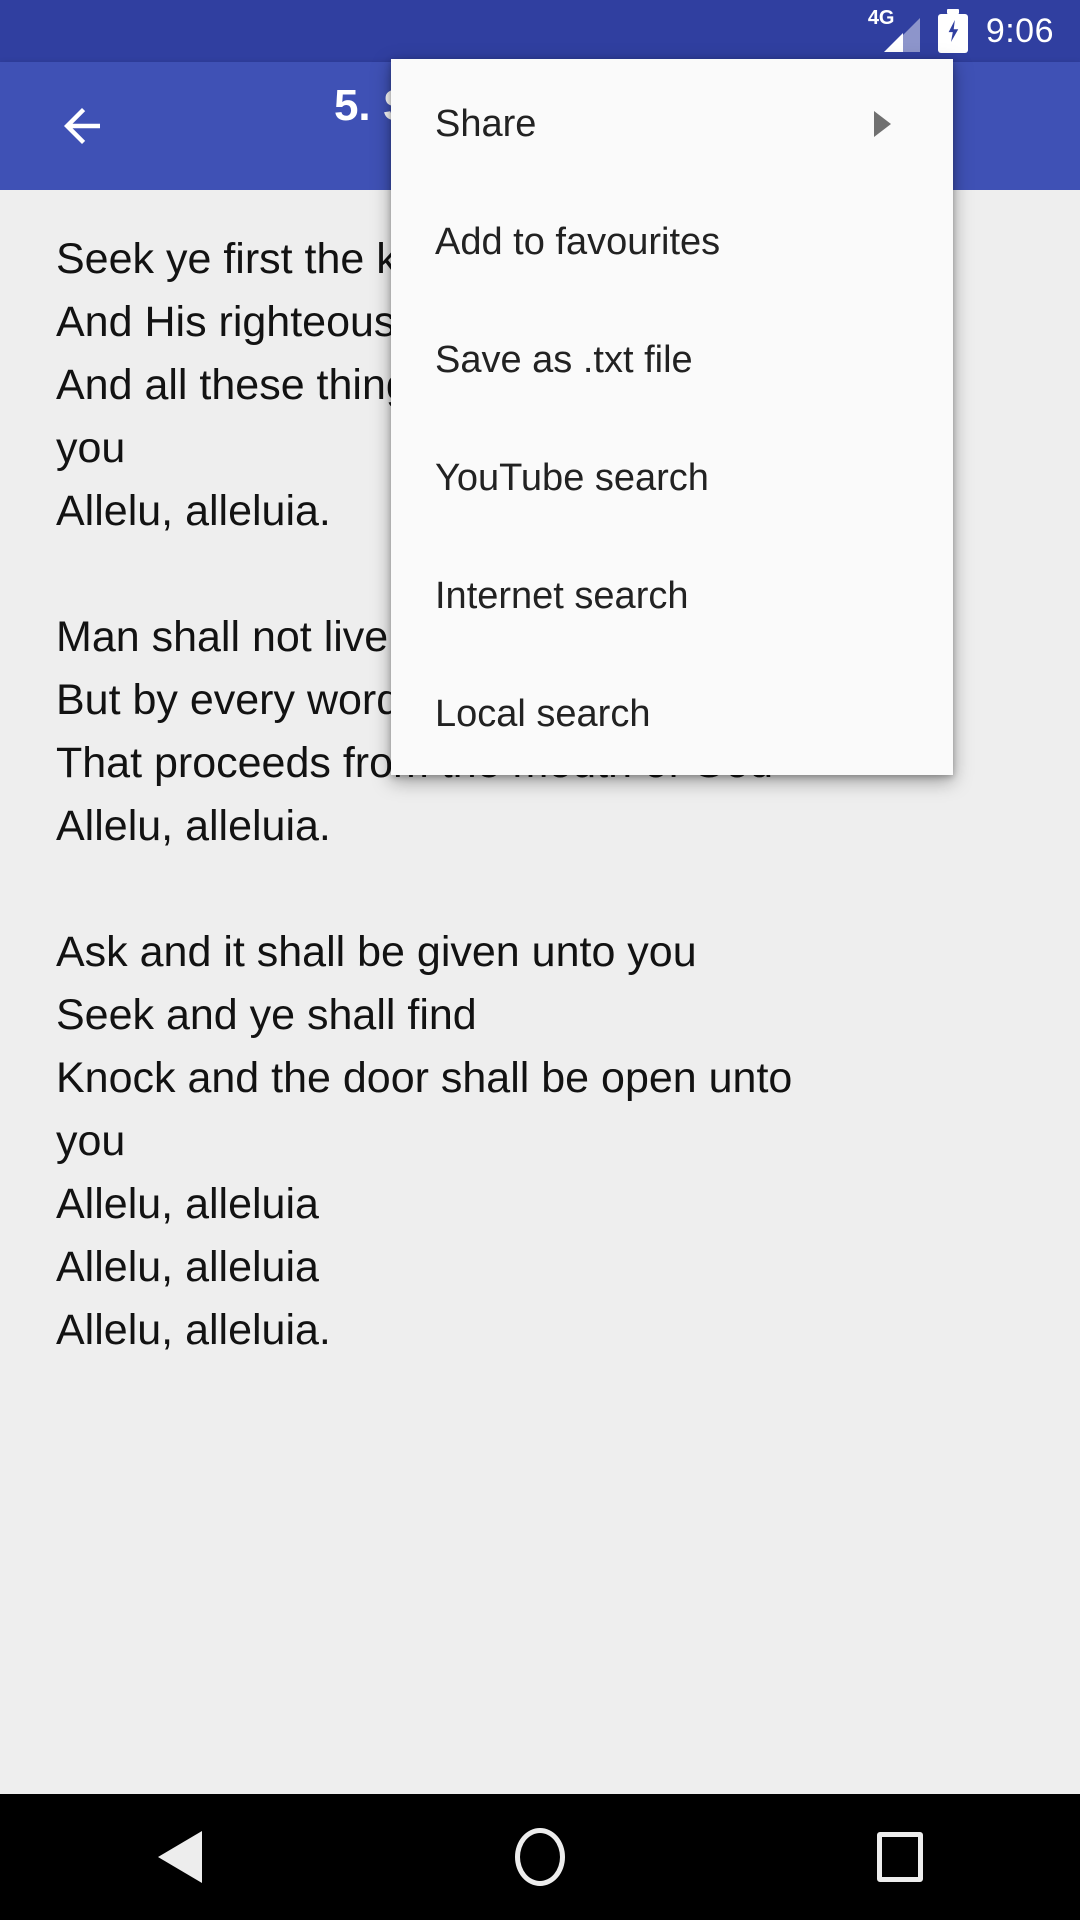 Image resolution: width=1080 pixels, height=1920 pixels. I want to click on square-recents-icon, so click(900, 1857).